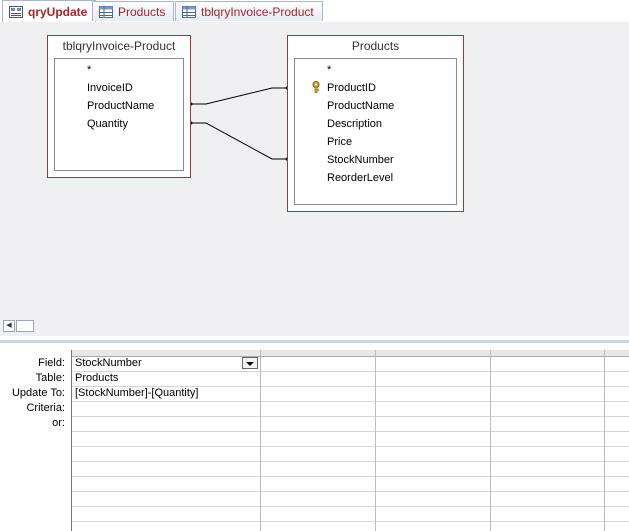 Image resolution: width=629 pixels, height=531 pixels. Describe the element at coordinates (107, 124) in the screenshot. I see `field-item: Quantity` at that location.